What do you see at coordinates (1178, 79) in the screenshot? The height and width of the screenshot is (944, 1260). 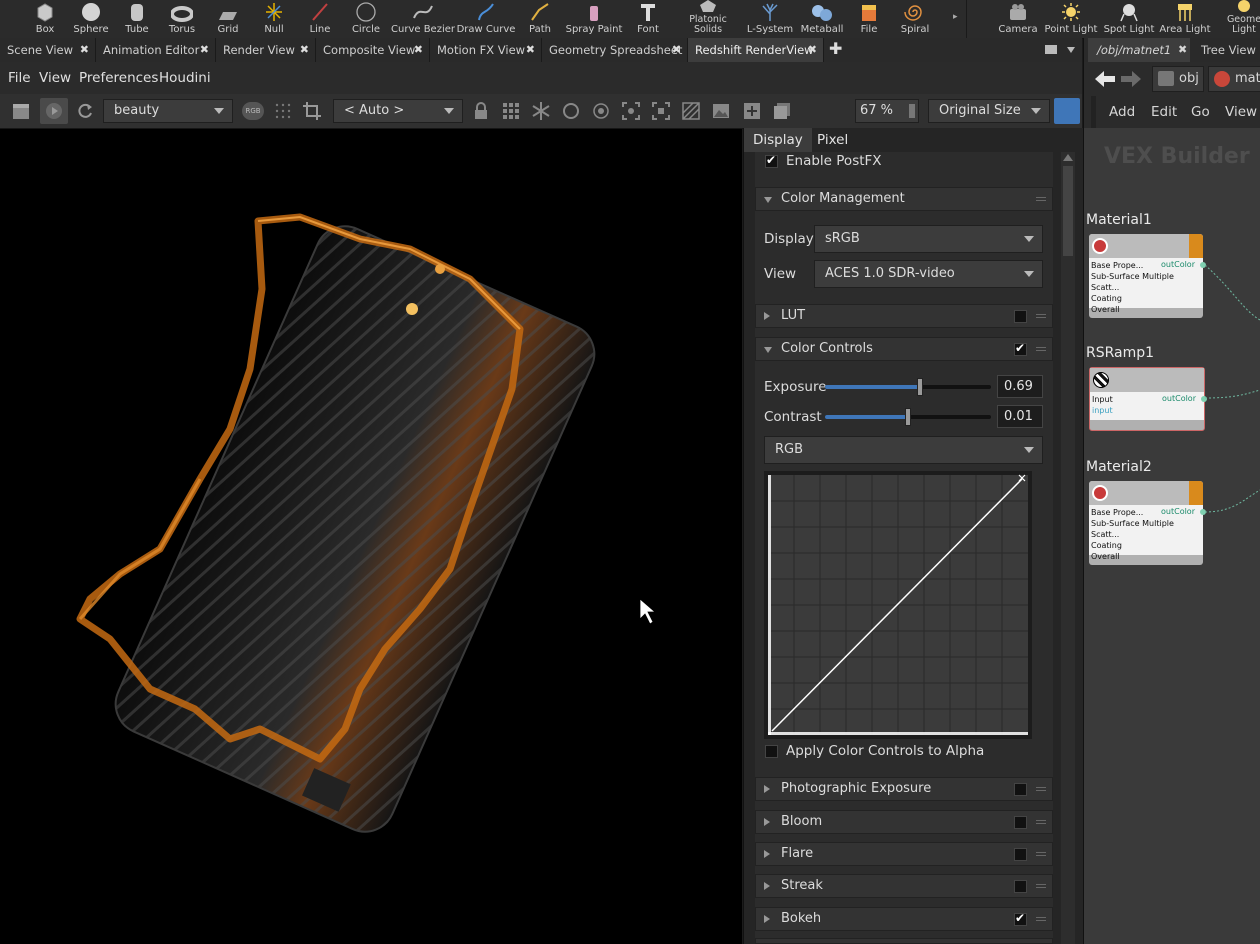 I see `path-obj-button: obj` at bounding box center [1178, 79].